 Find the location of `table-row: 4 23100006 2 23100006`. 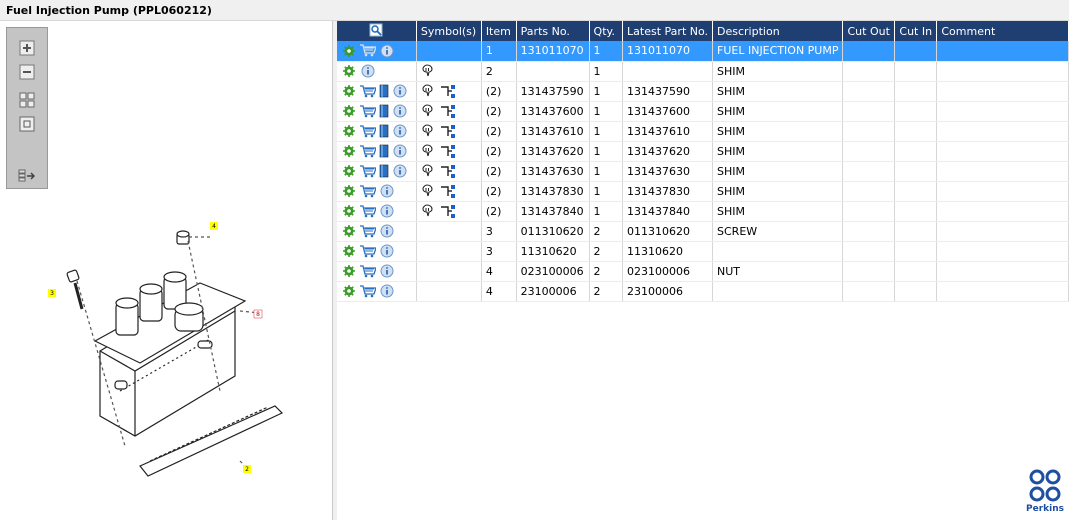

table-row: 4 23100006 2 23100006 is located at coordinates (703, 291).